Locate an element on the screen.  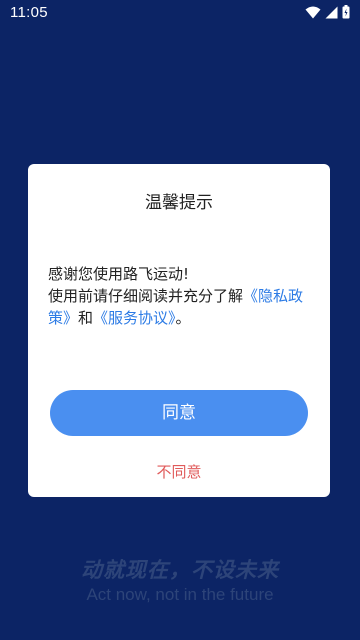
notice-conjunction: 和 is located at coordinates (86, 318).